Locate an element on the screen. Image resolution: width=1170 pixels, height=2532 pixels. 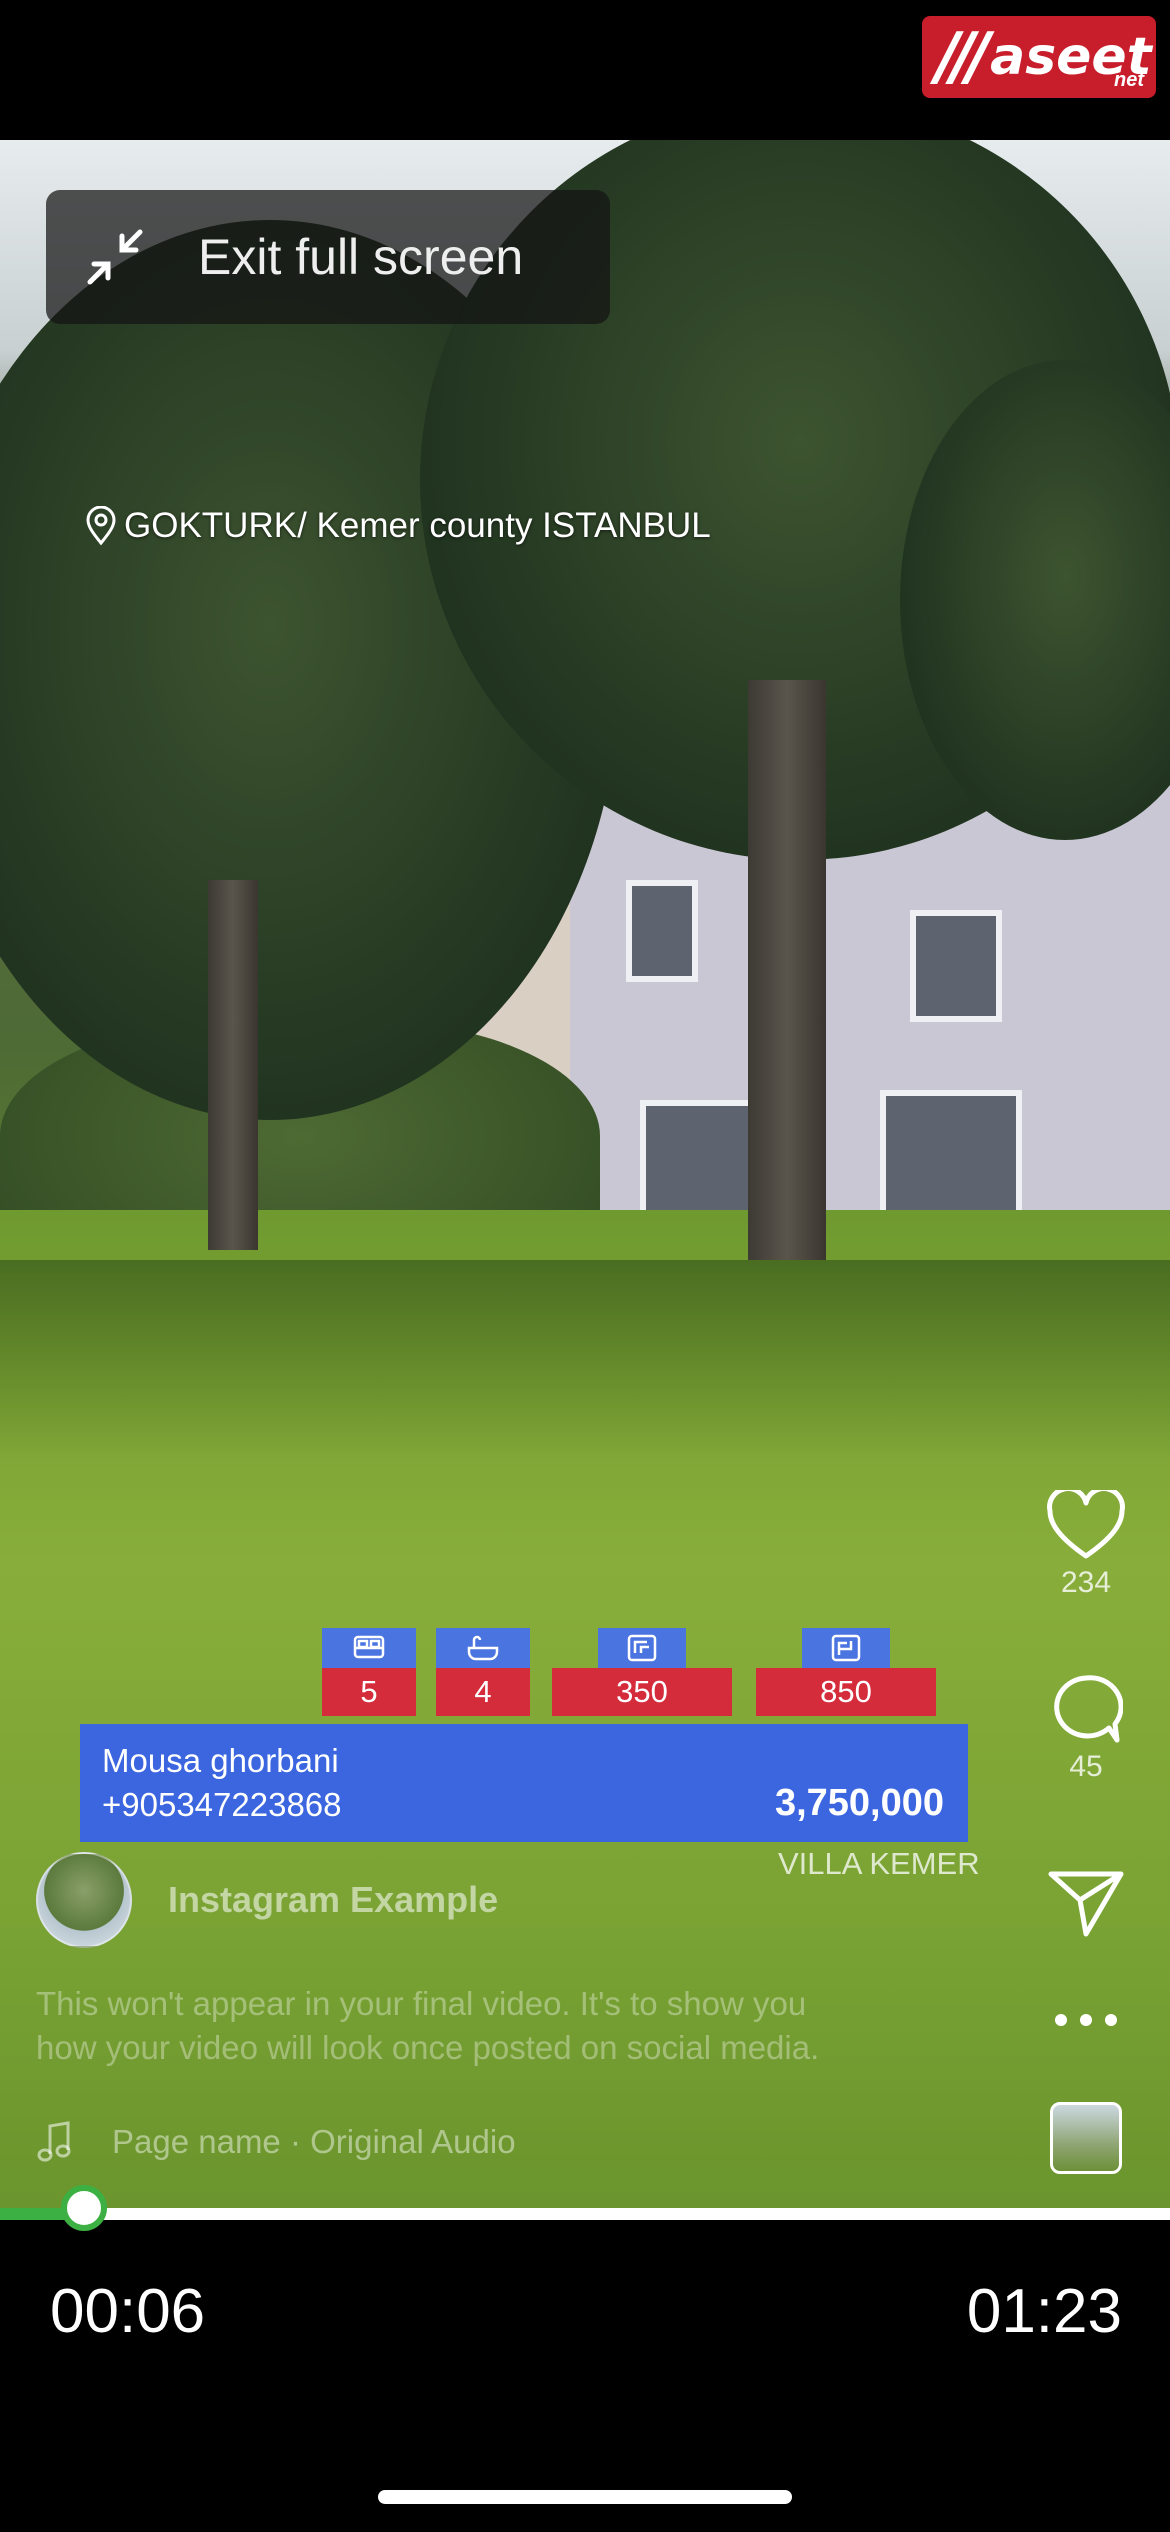
account-row: Instagram Example is located at coordinates (267, 1900).